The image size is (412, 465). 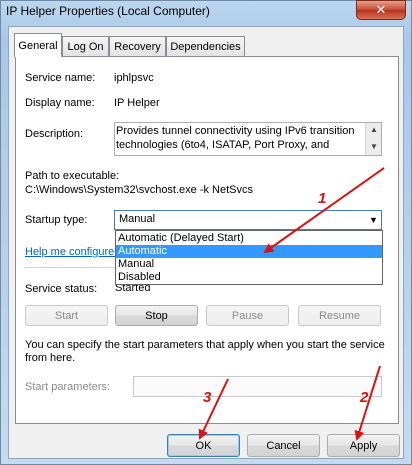 What do you see at coordinates (207, 397) in the screenshot?
I see `annotation-label-3: 3` at bounding box center [207, 397].